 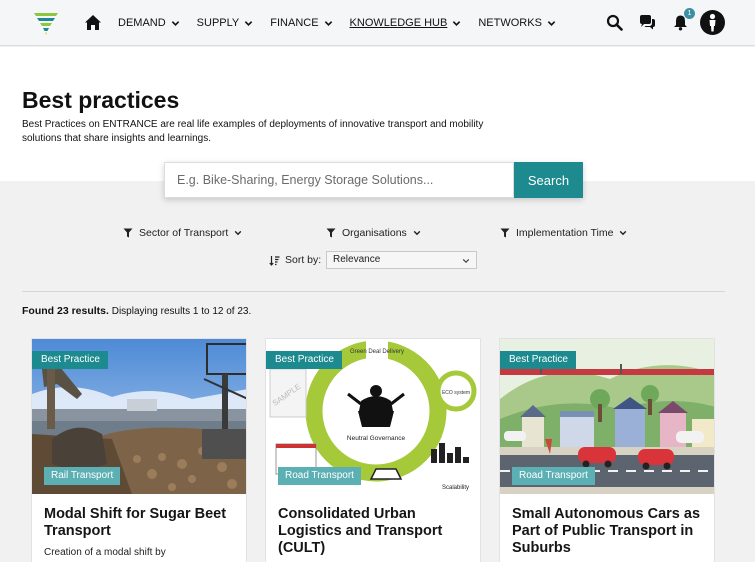 What do you see at coordinates (376, 438) in the screenshot?
I see `diagram-label-center: Neutral Governance` at bounding box center [376, 438].